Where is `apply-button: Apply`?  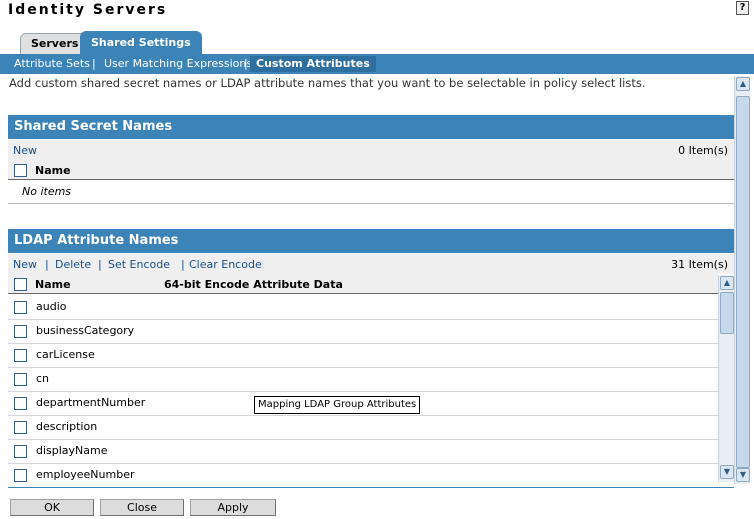 apply-button: Apply is located at coordinates (233, 507).